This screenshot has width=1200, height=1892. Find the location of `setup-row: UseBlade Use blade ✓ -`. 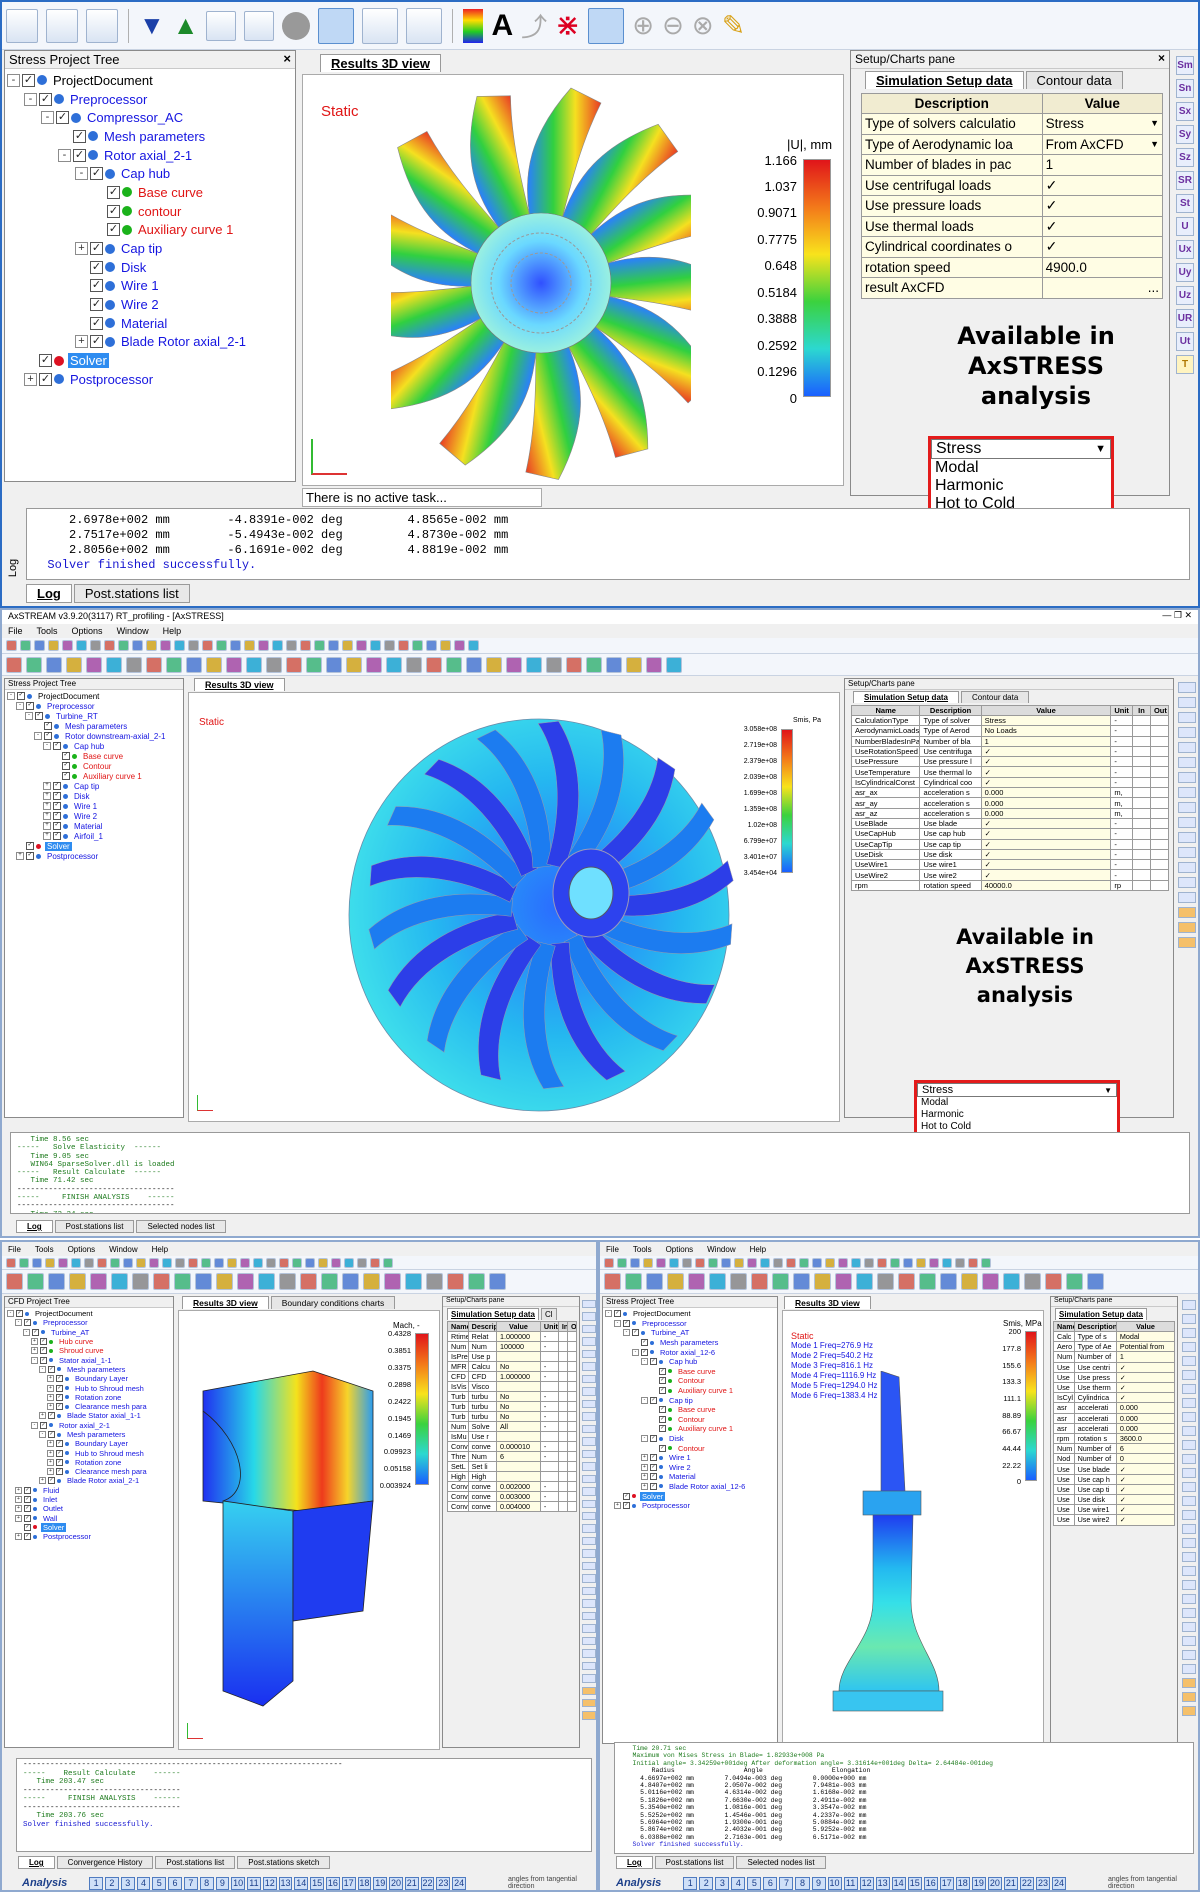

setup-row: UseBlade Use blade ✓ - is located at coordinates (1010, 823).